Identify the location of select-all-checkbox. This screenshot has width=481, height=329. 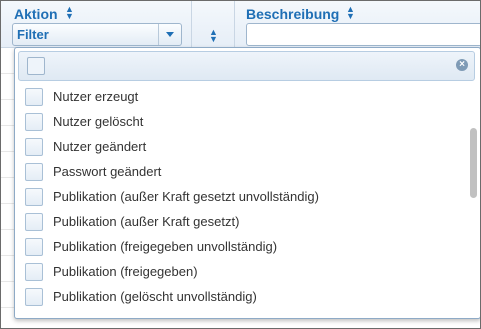
(36, 66).